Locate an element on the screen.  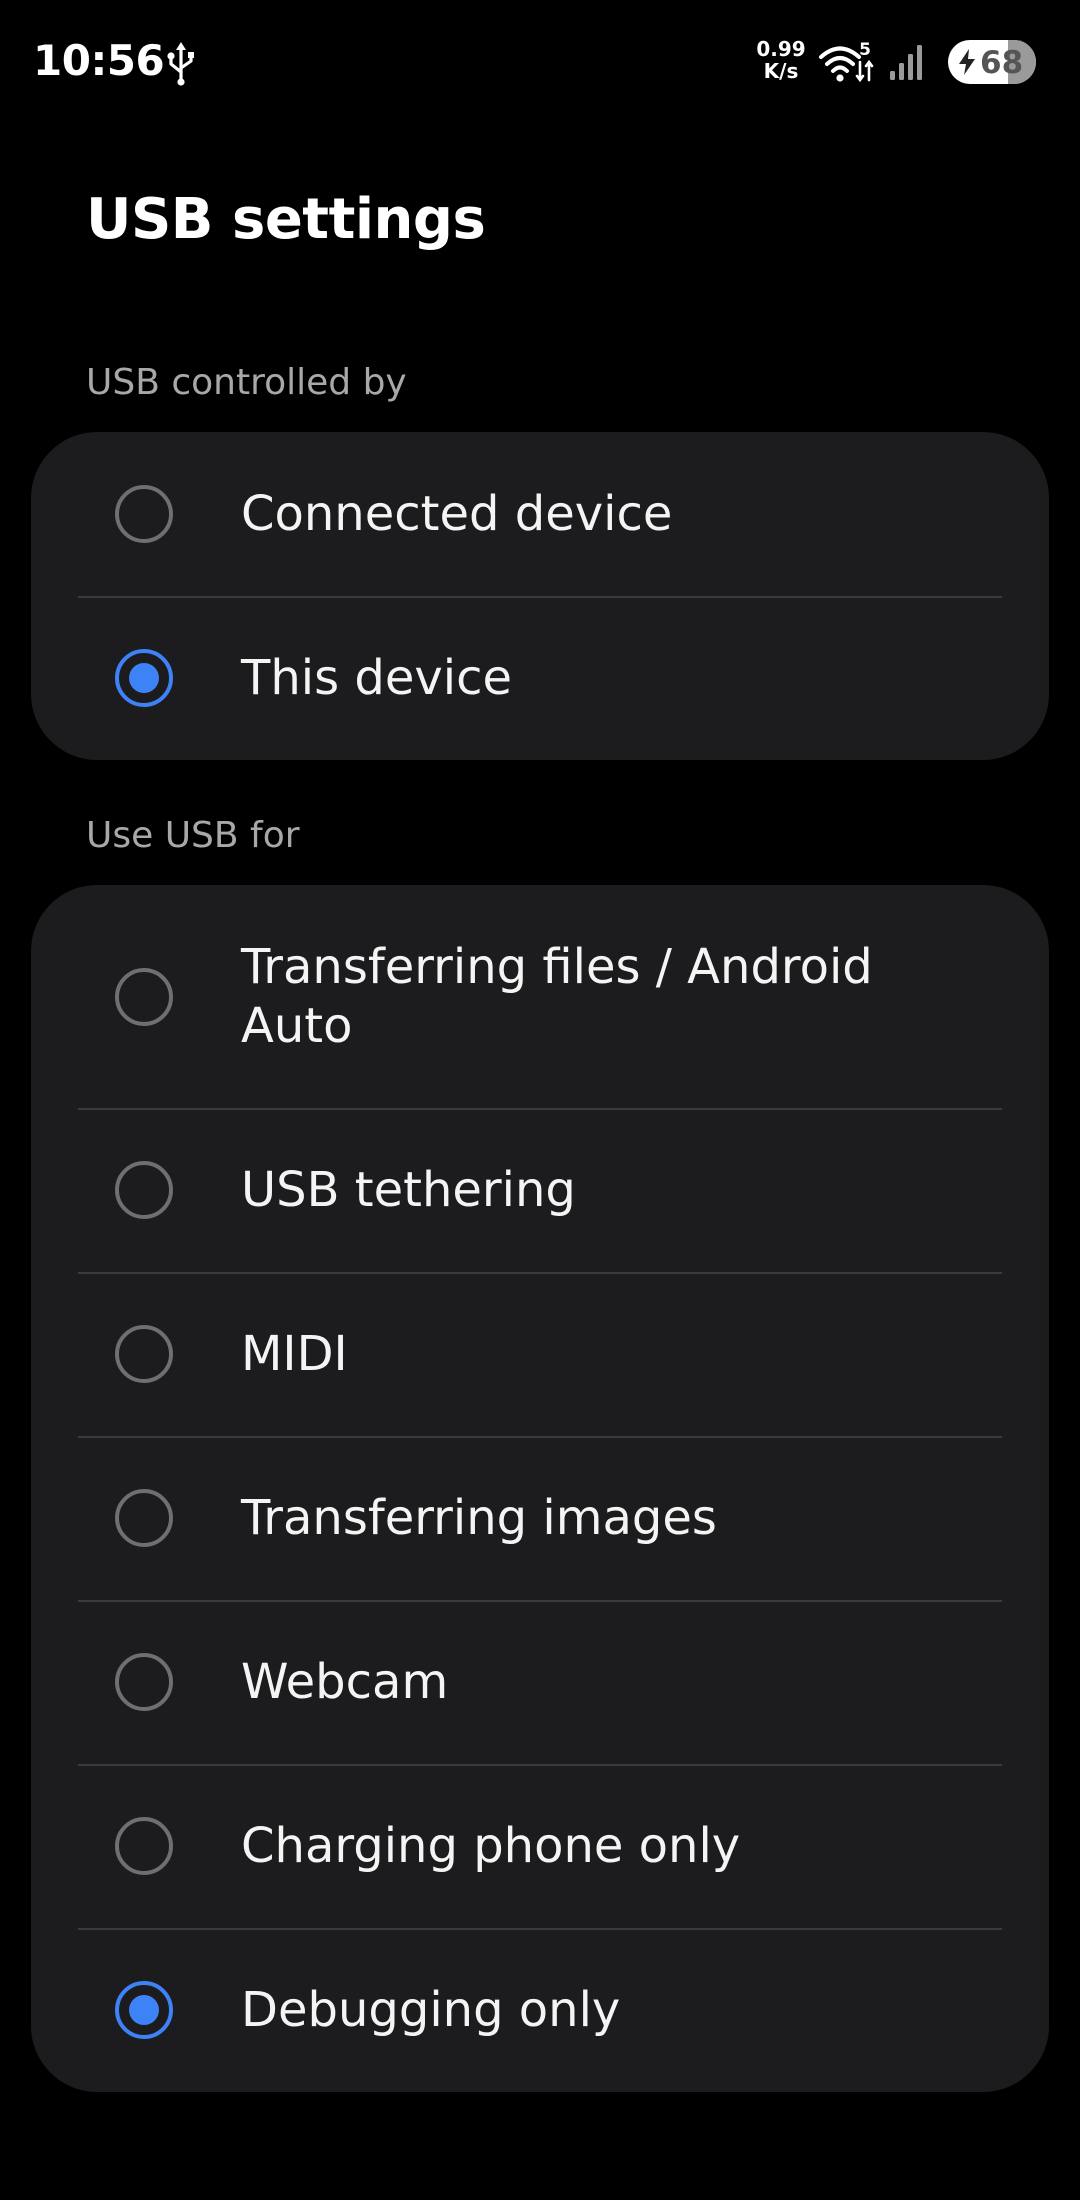
signal-icon is located at coordinates (907, 63).